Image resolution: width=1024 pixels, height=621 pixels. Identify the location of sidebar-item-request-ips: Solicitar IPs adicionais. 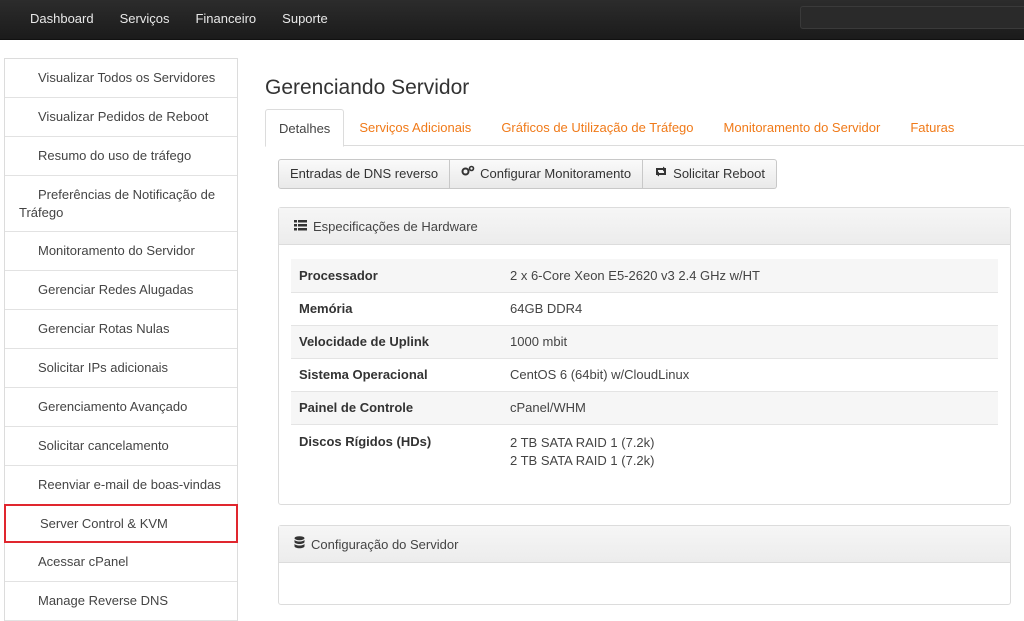
(121, 368).